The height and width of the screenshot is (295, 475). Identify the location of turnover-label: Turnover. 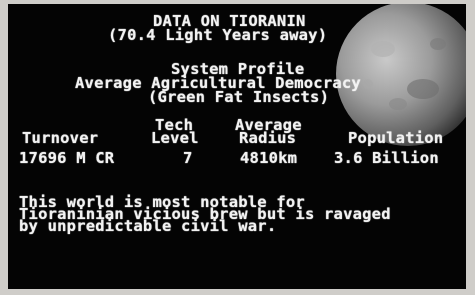
(60, 138).